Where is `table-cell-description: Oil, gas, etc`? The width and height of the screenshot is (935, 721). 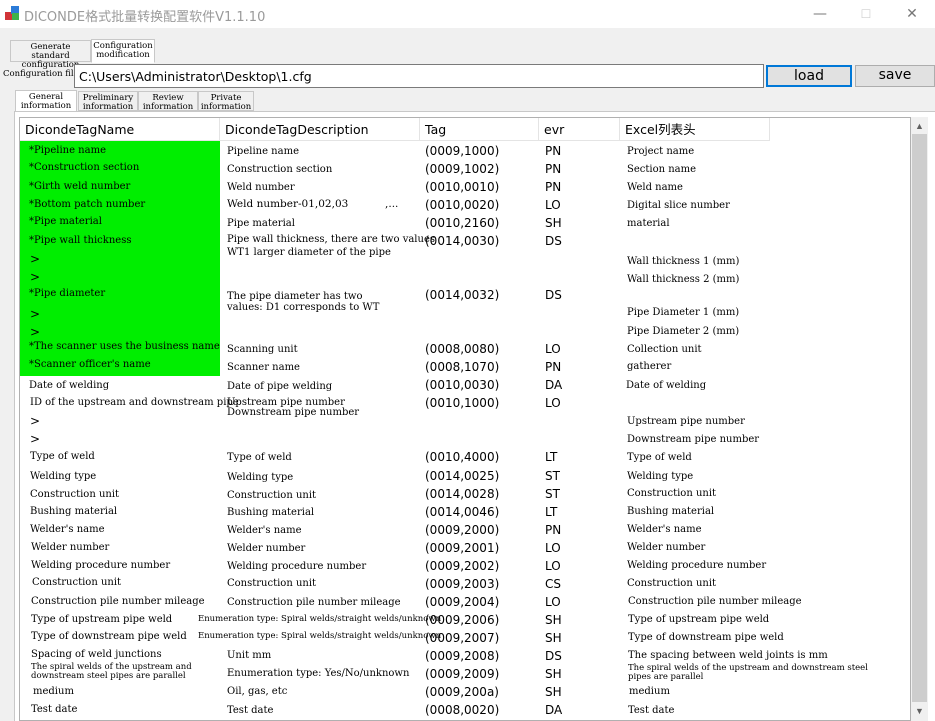 table-cell-description: Oil, gas, etc is located at coordinates (257, 691).